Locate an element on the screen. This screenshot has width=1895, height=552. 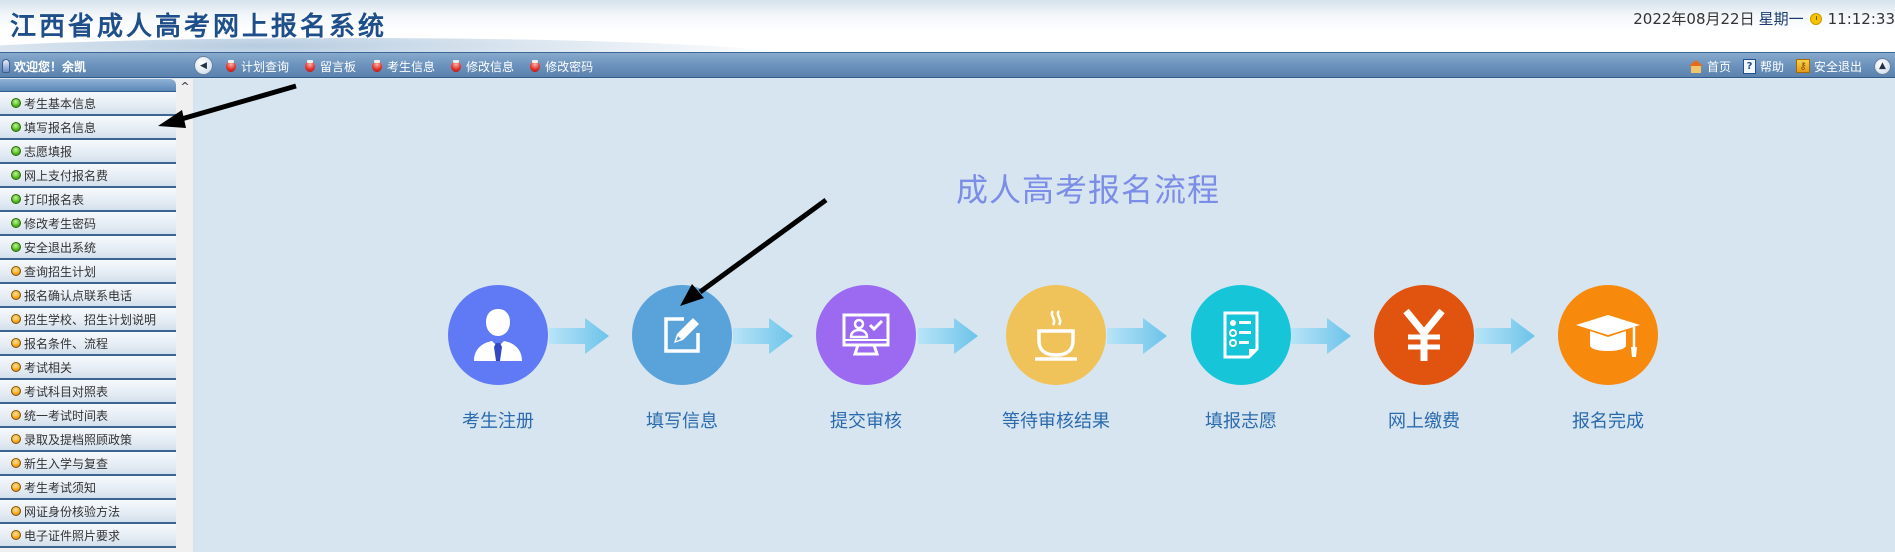
sidebar-item: 安全退出系统 is located at coordinates (88, 248).